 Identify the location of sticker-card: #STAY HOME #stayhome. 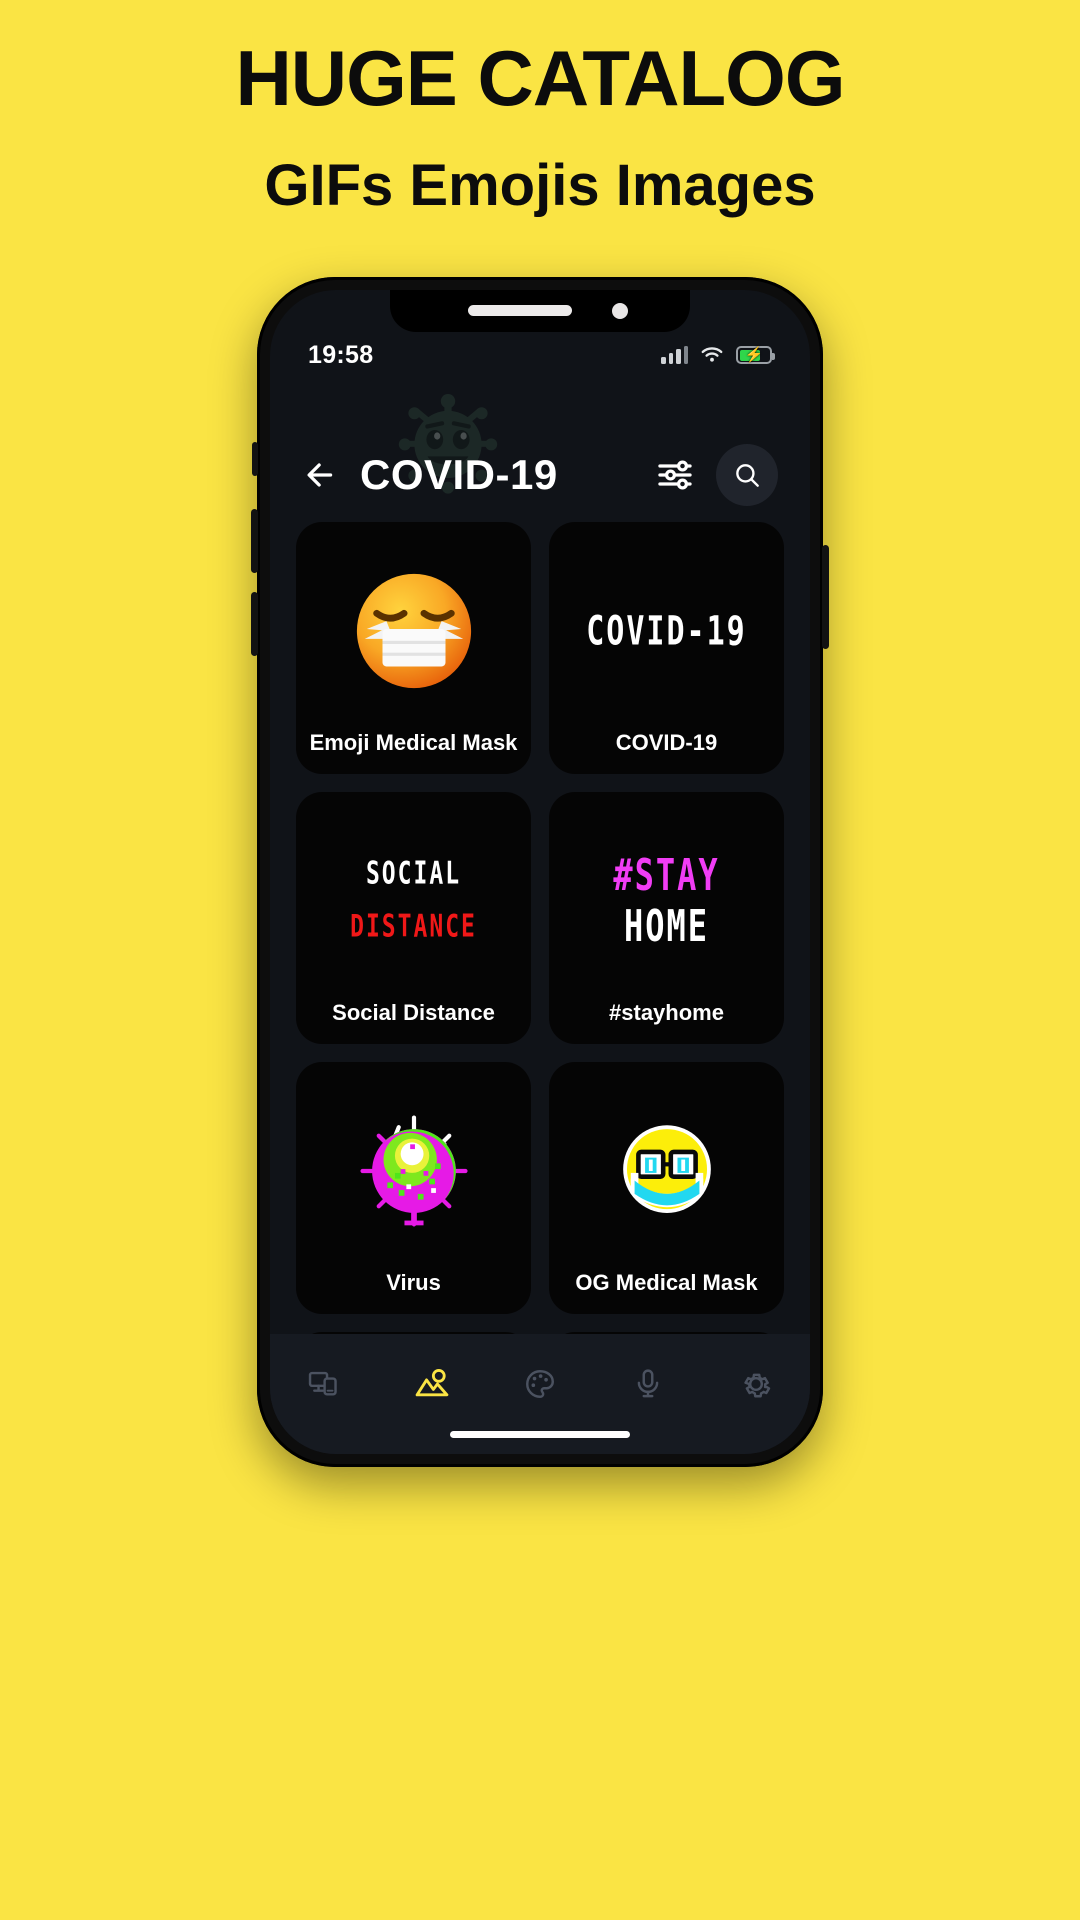
(666, 918).